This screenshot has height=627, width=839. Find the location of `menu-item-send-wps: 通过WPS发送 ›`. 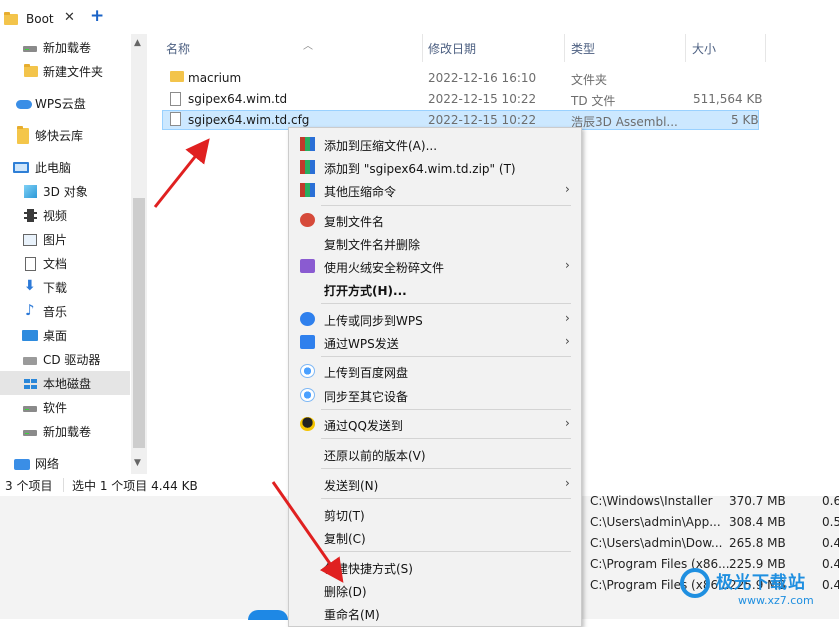

menu-item-send-wps: 通过WPS发送 › is located at coordinates (436, 342).